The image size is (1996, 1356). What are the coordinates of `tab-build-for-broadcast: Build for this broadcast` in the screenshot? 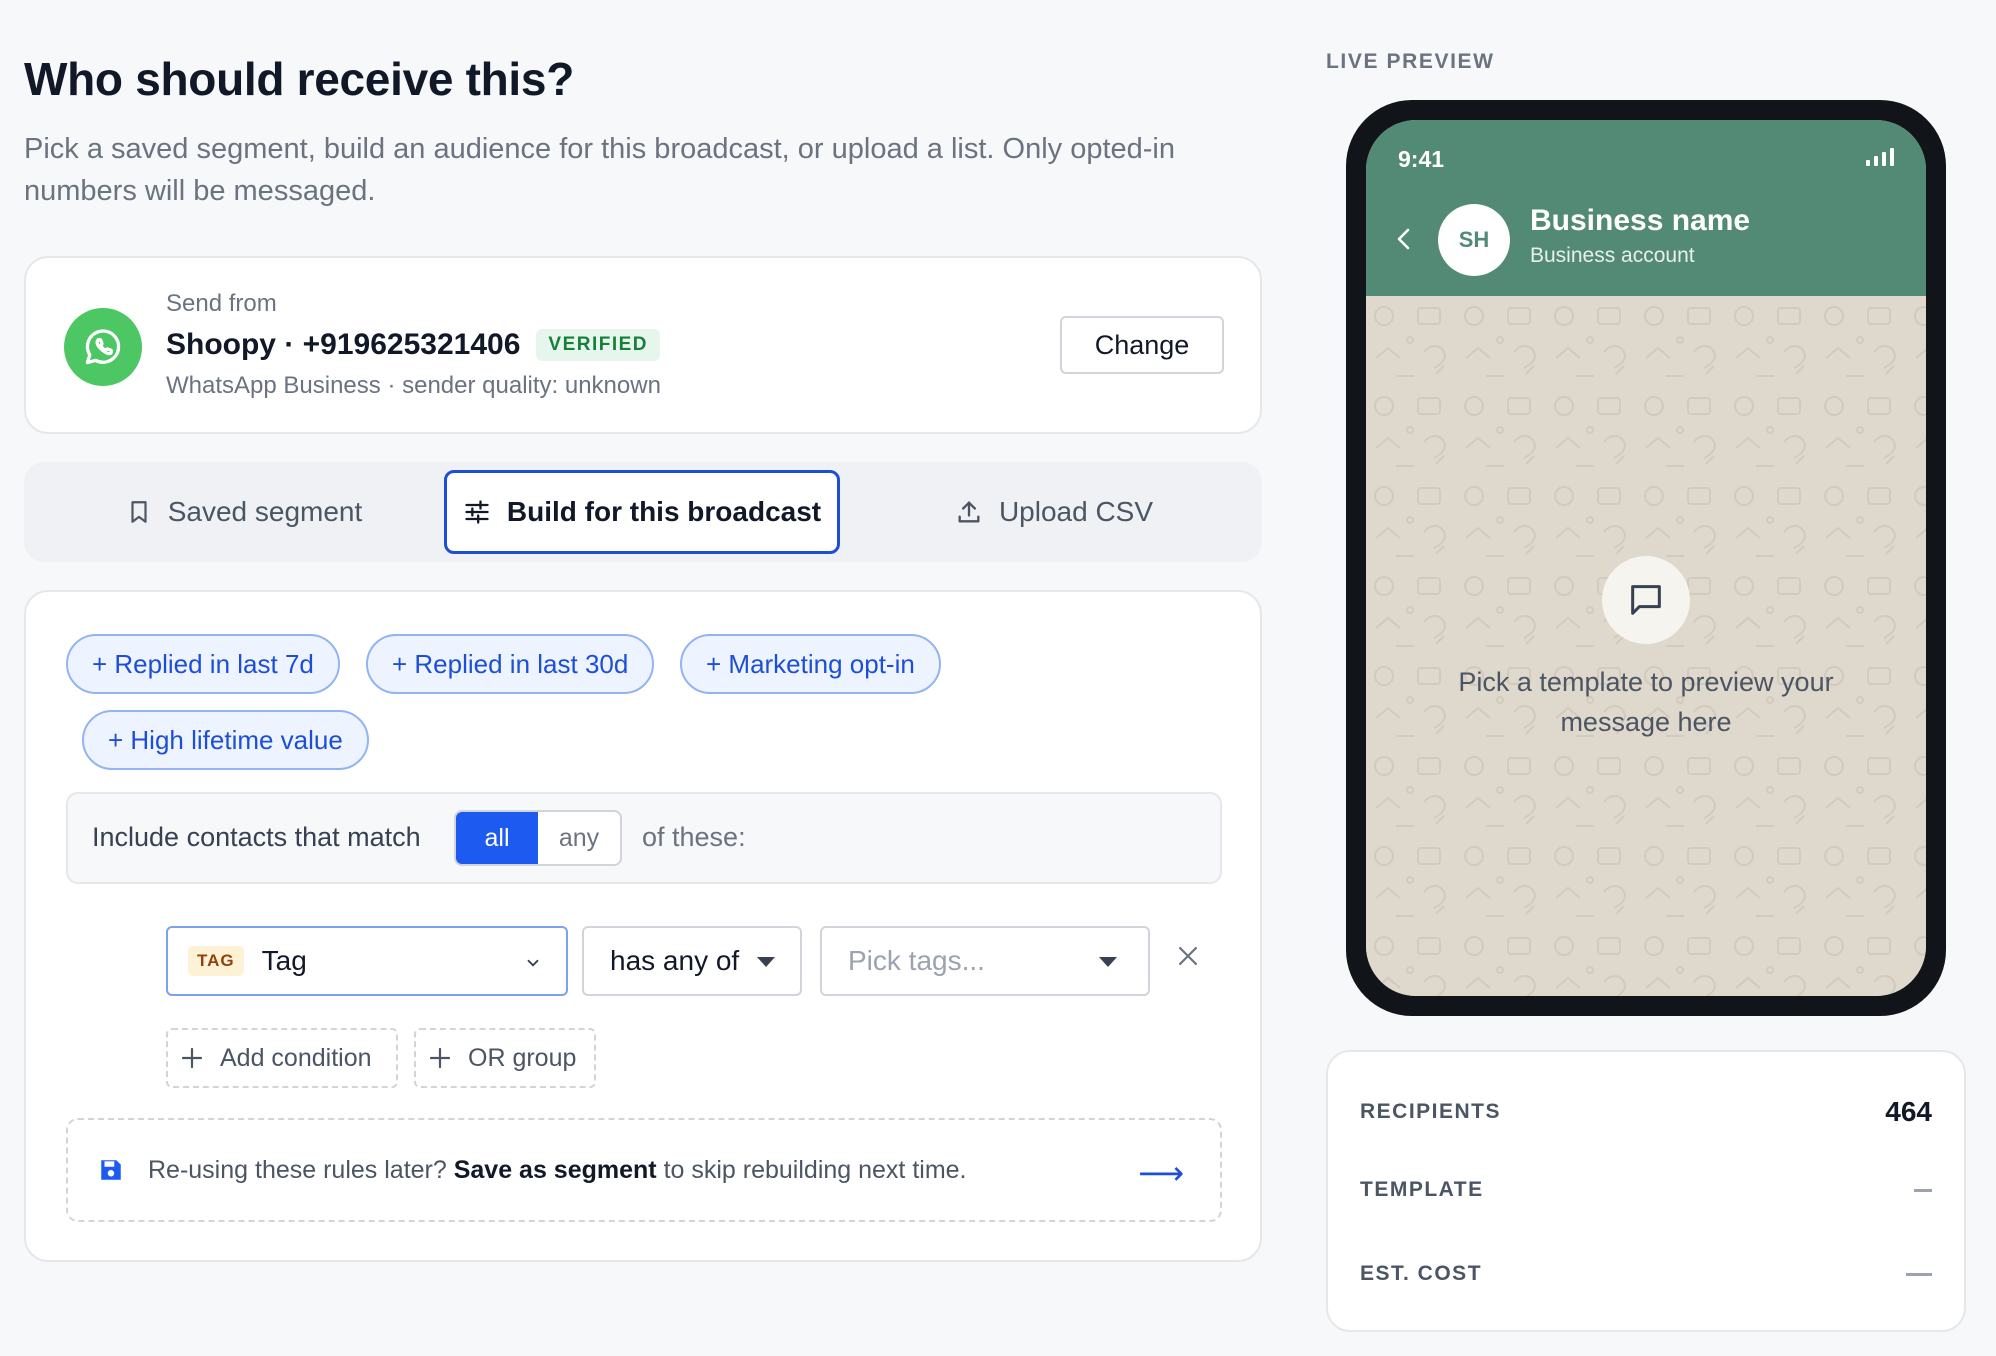 It's located at (642, 512).